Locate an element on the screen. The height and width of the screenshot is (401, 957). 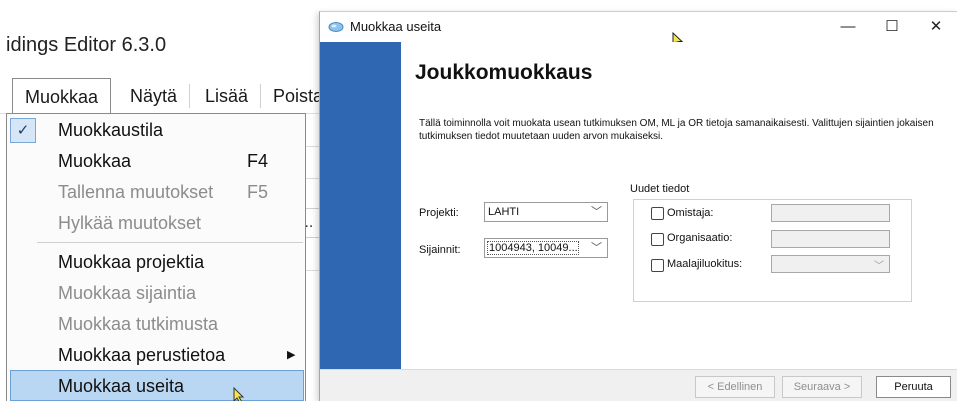
close-button: ✕ is located at coordinates (935, 27).